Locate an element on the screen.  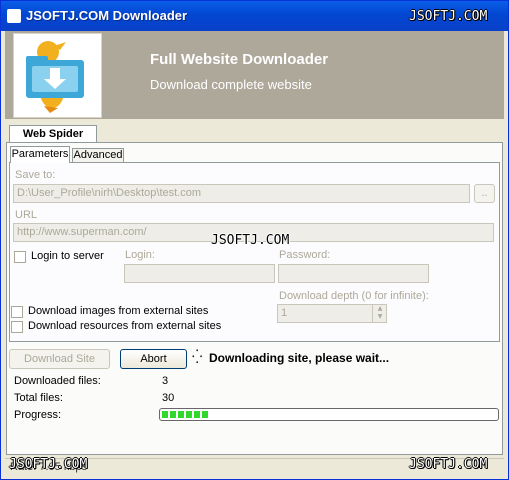
tab-parameters: Parameters is located at coordinates (40, 154).